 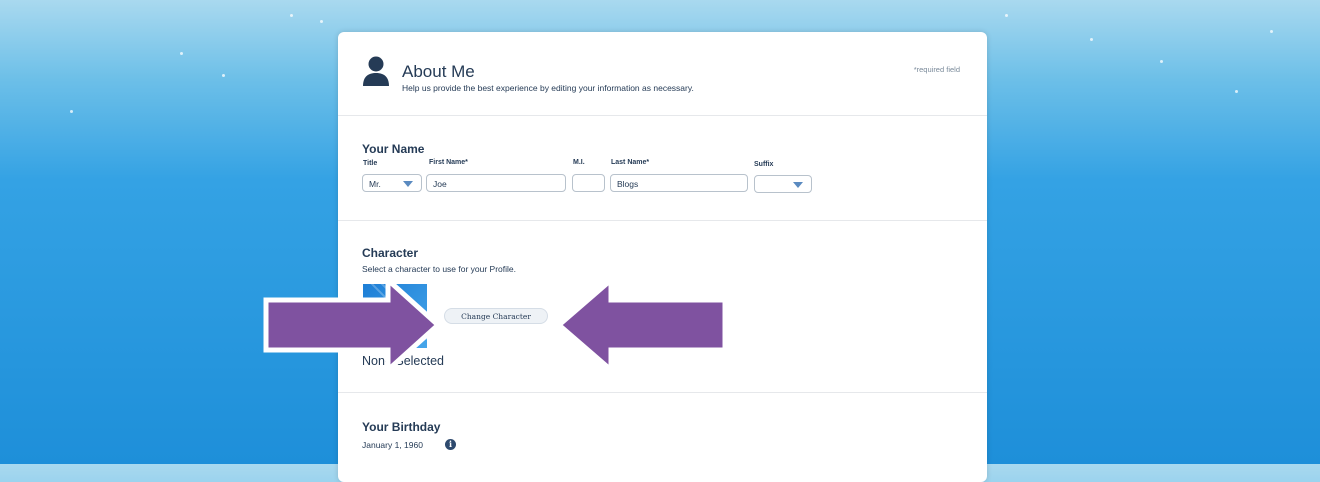 I want to click on title-select-value: Mr., so click(x=375, y=184).